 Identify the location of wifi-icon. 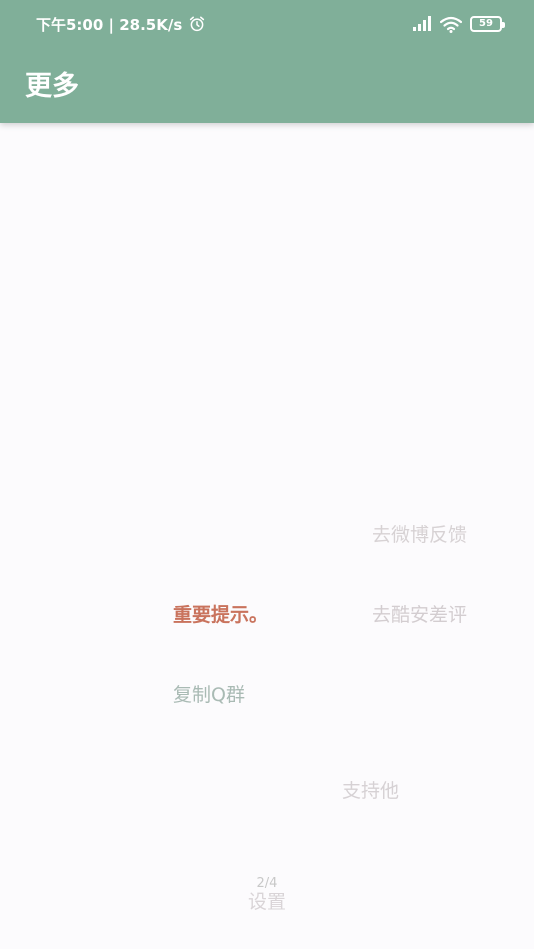
(451, 24).